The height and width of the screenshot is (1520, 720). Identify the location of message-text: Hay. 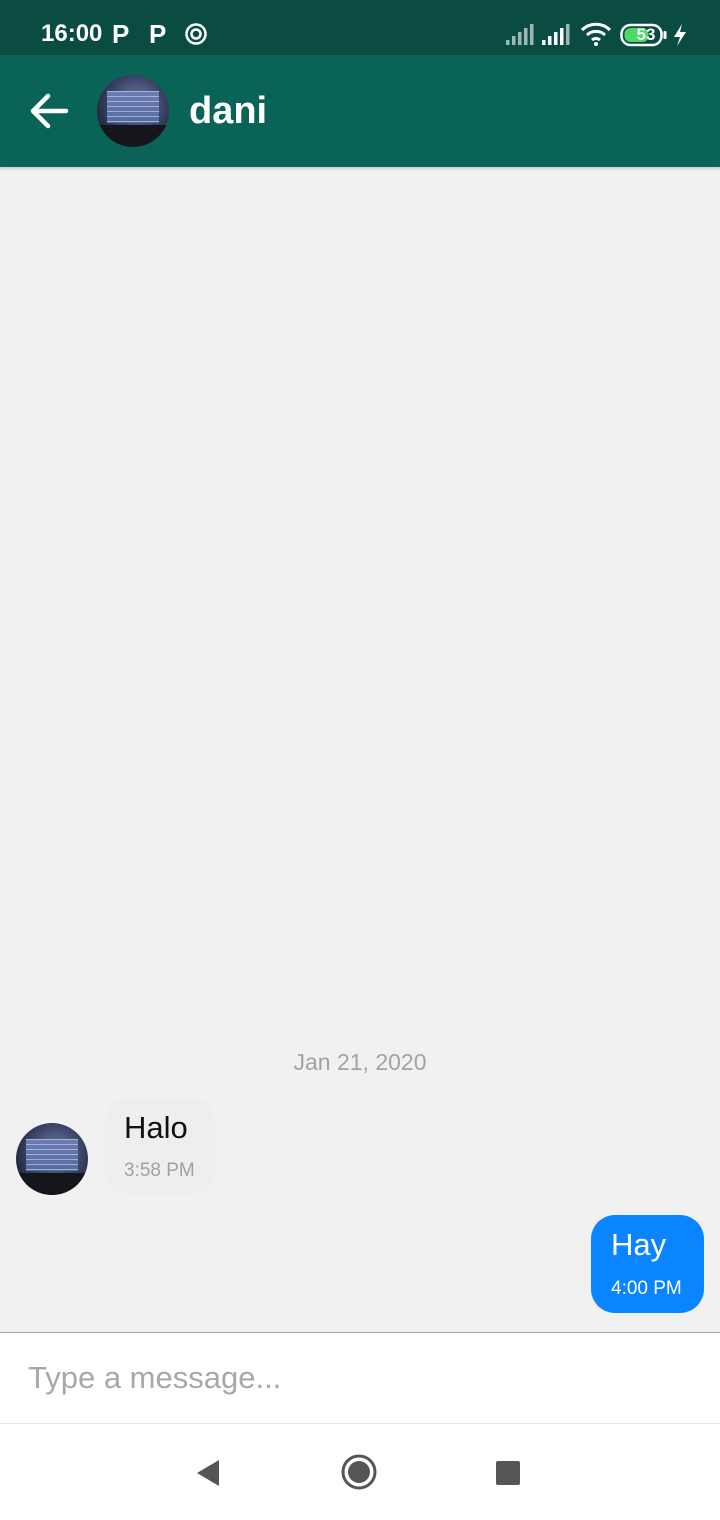
(639, 1244).